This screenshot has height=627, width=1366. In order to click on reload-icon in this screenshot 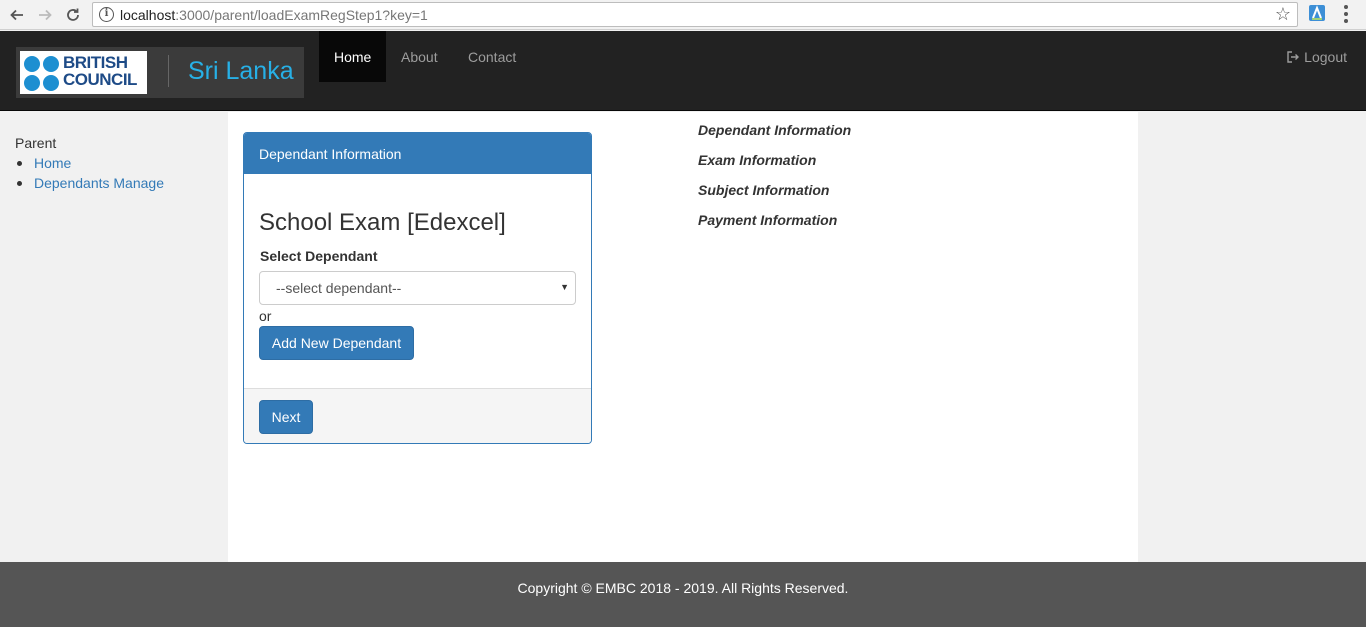, I will do `click(73, 15)`.